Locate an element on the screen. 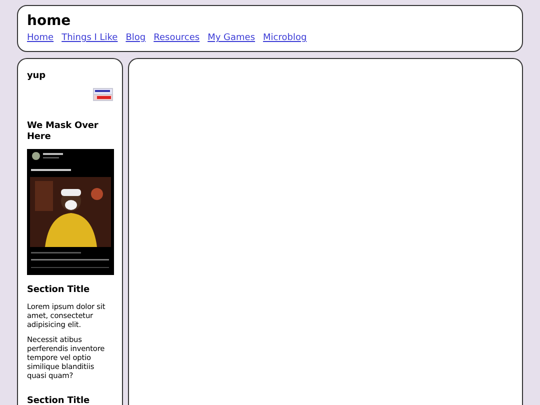 This screenshot has height=405, width=540. nav-link: My Games is located at coordinates (232, 38).